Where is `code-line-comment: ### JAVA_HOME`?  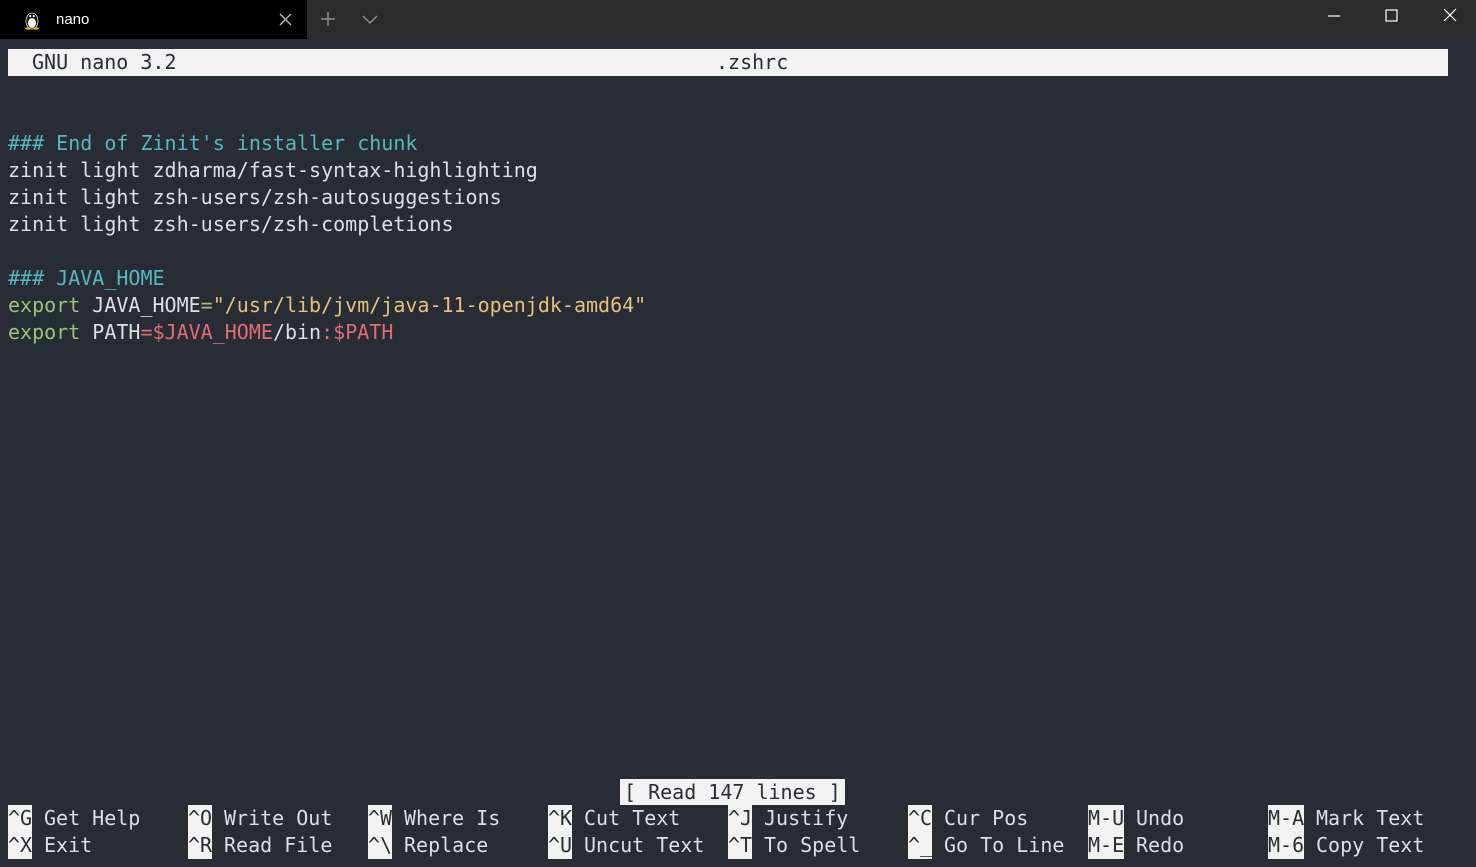
code-line-comment: ### JAVA_HOME is located at coordinates (86, 278).